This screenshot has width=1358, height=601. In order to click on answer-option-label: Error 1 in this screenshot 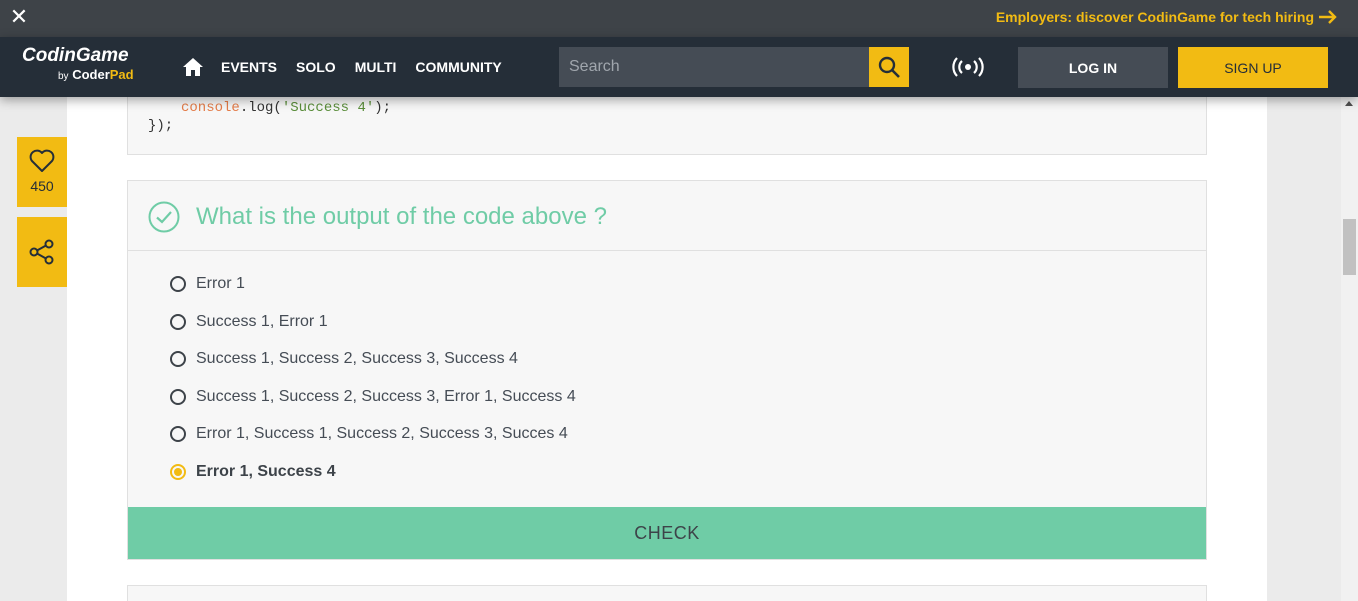, I will do `click(220, 283)`.